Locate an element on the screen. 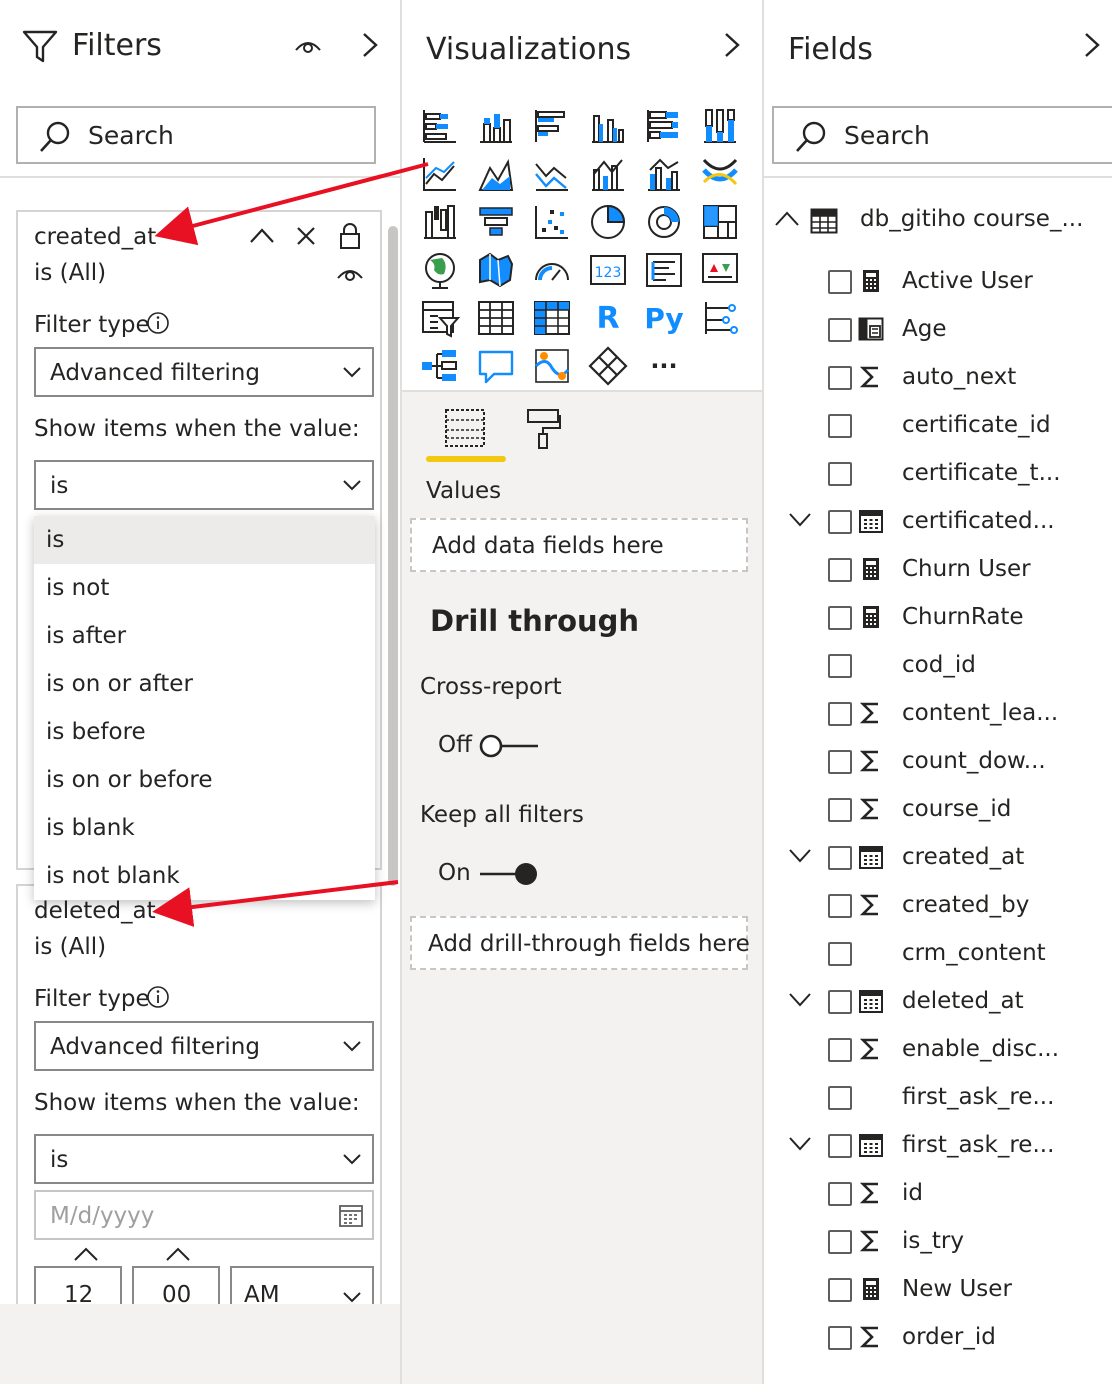  filled-map-icon is located at coordinates (496, 270).